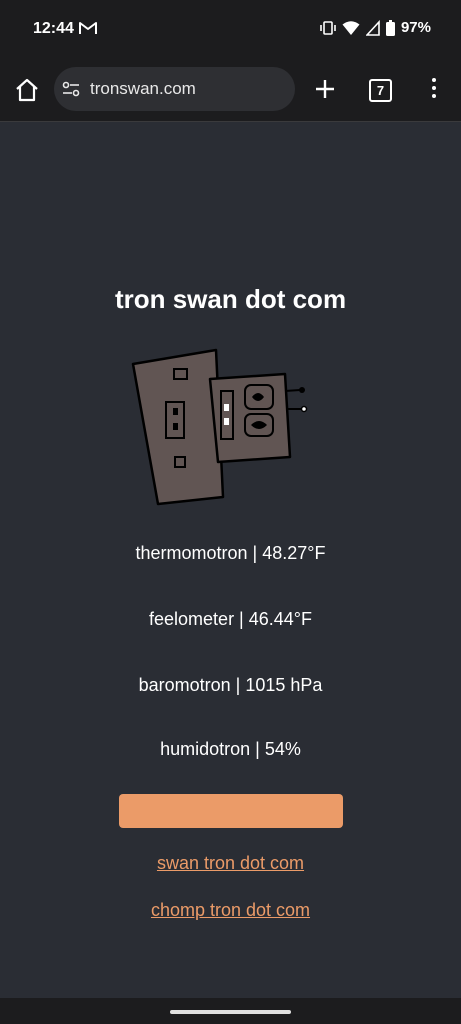 The image size is (461, 1024). What do you see at coordinates (351, 27) in the screenshot?
I see `wifi-icon` at bounding box center [351, 27].